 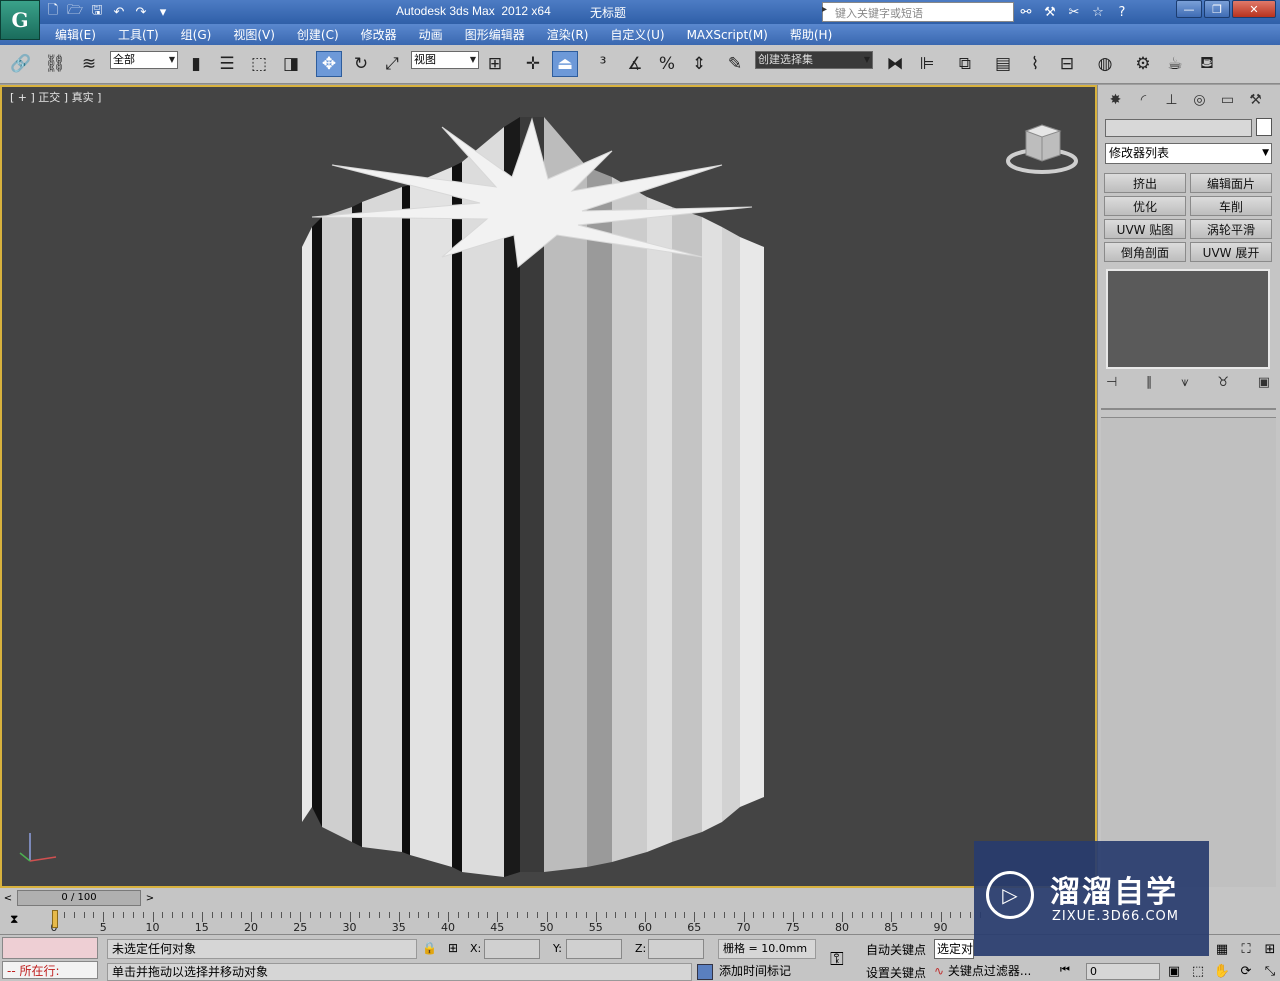 What do you see at coordinates (676, 949) in the screenshot?
I see `z-coordinate-field` at bounding box center [676, 949].